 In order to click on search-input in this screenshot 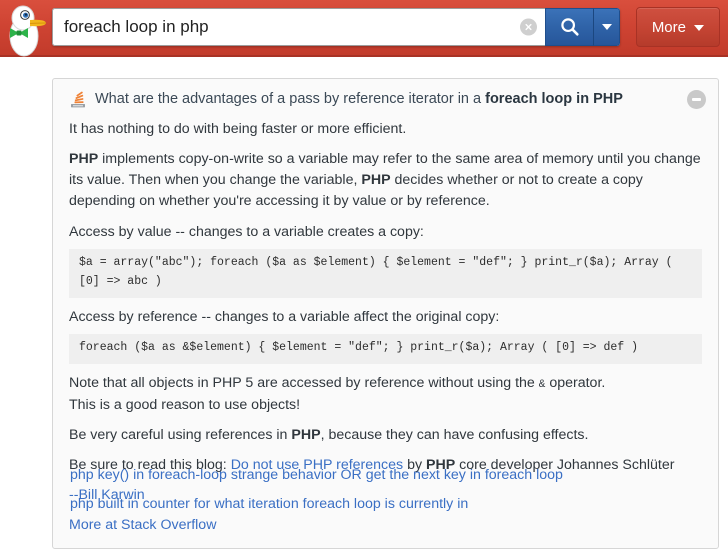, I will do `click(299, 27)`.